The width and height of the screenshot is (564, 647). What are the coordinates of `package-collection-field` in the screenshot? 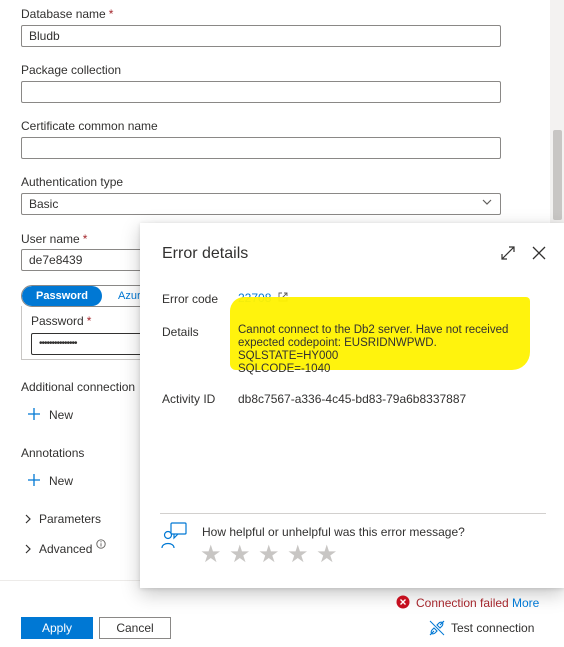 It's located at (261, 92).